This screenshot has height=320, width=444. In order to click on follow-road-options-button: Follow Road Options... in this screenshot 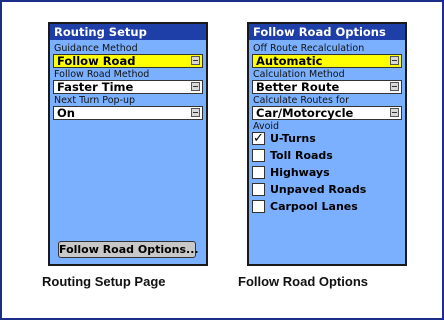, I will do `click(128, 249)`.